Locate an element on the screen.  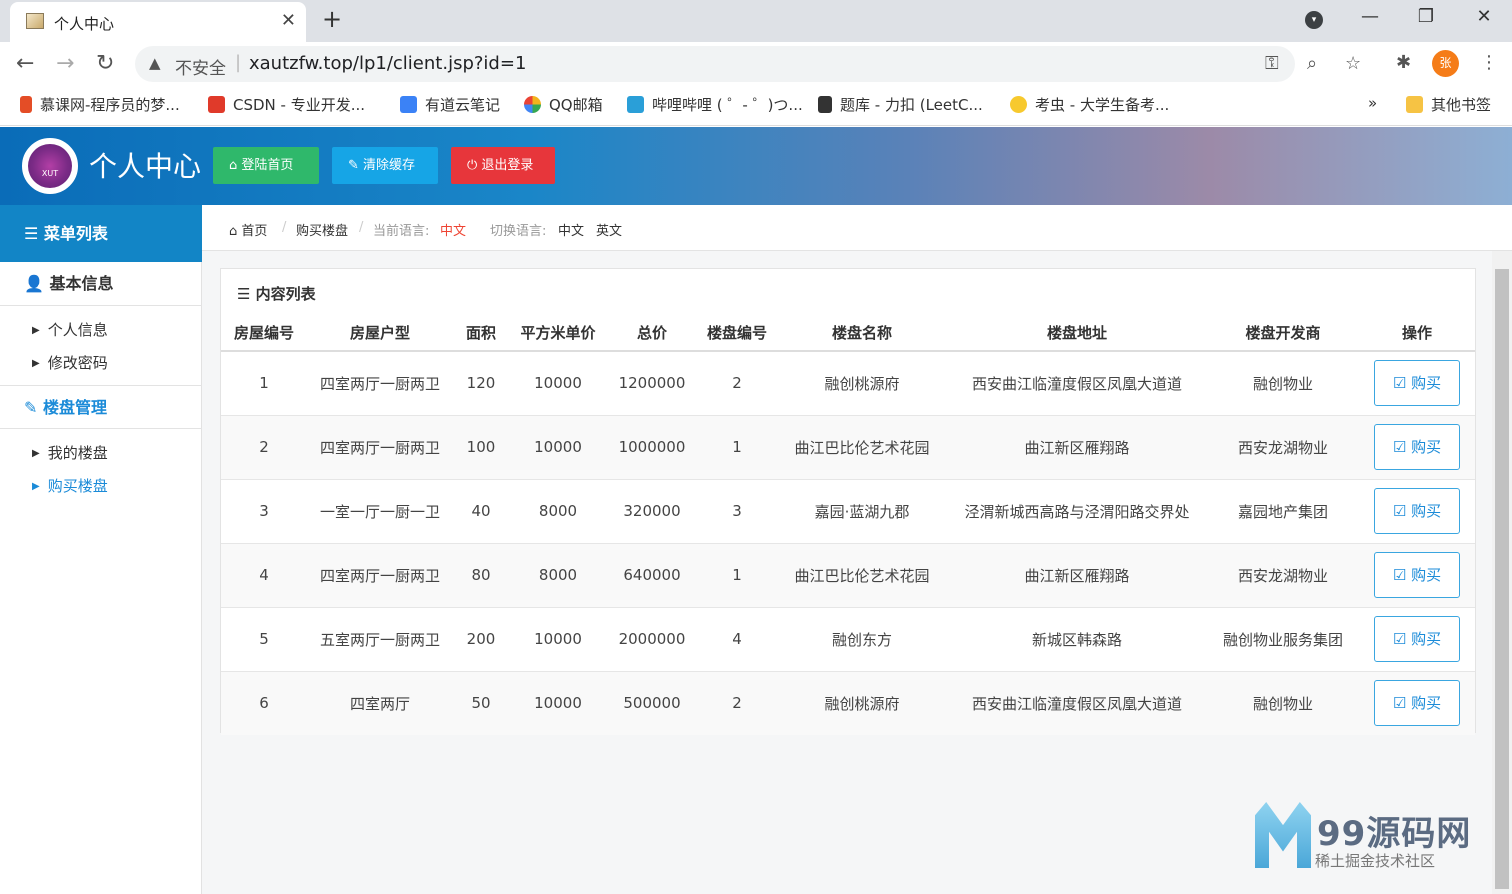
col-header: 楼盘开发商 is located at coordinates (1283, 333).